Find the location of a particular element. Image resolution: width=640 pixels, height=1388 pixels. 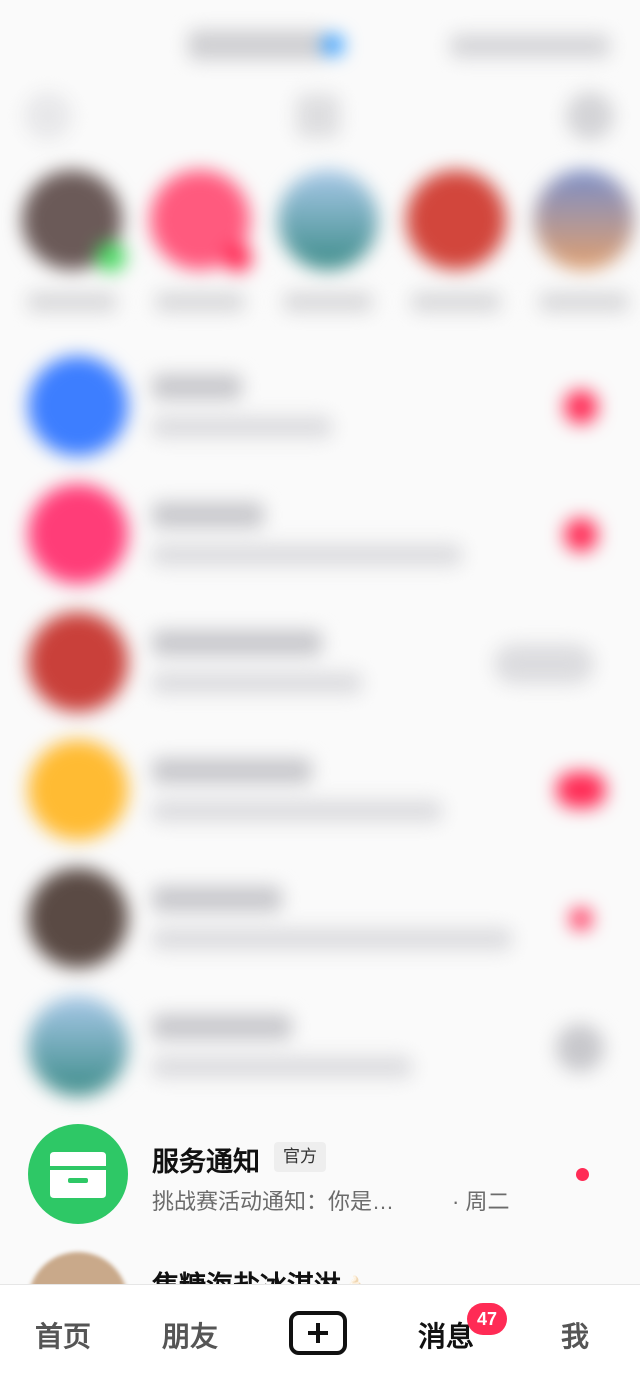

conversation-title: 服务通知 is located at coordinates (206, 1162).